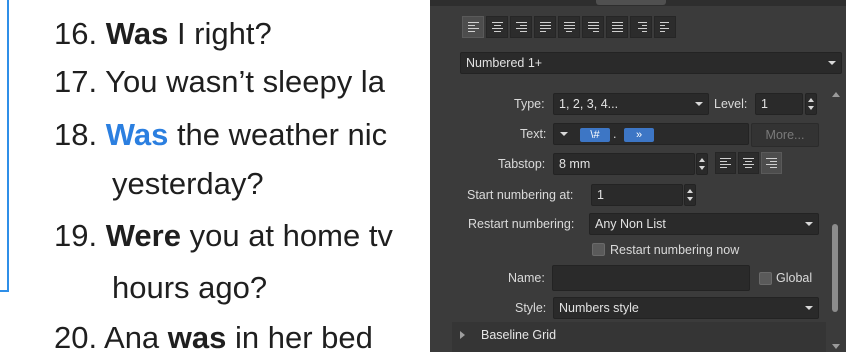 The image size is (846, 352). Describe the element at coordinates (529, 104) in the screenshot. I see `type-label: Type:` at that location.